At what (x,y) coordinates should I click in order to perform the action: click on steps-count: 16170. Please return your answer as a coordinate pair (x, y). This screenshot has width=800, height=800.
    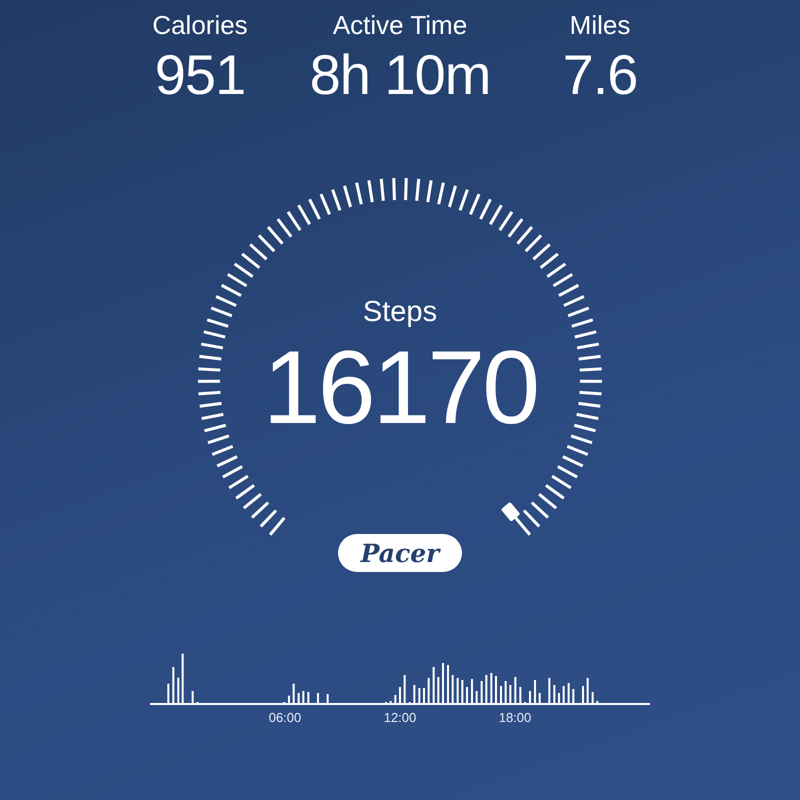
    Looking at the image, I should click on (400, 388).